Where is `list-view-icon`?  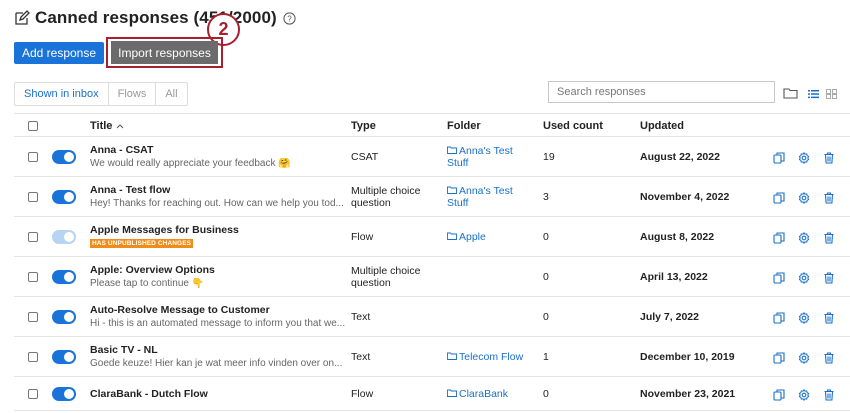
list-view-icon is located at coordinates (813, 94).